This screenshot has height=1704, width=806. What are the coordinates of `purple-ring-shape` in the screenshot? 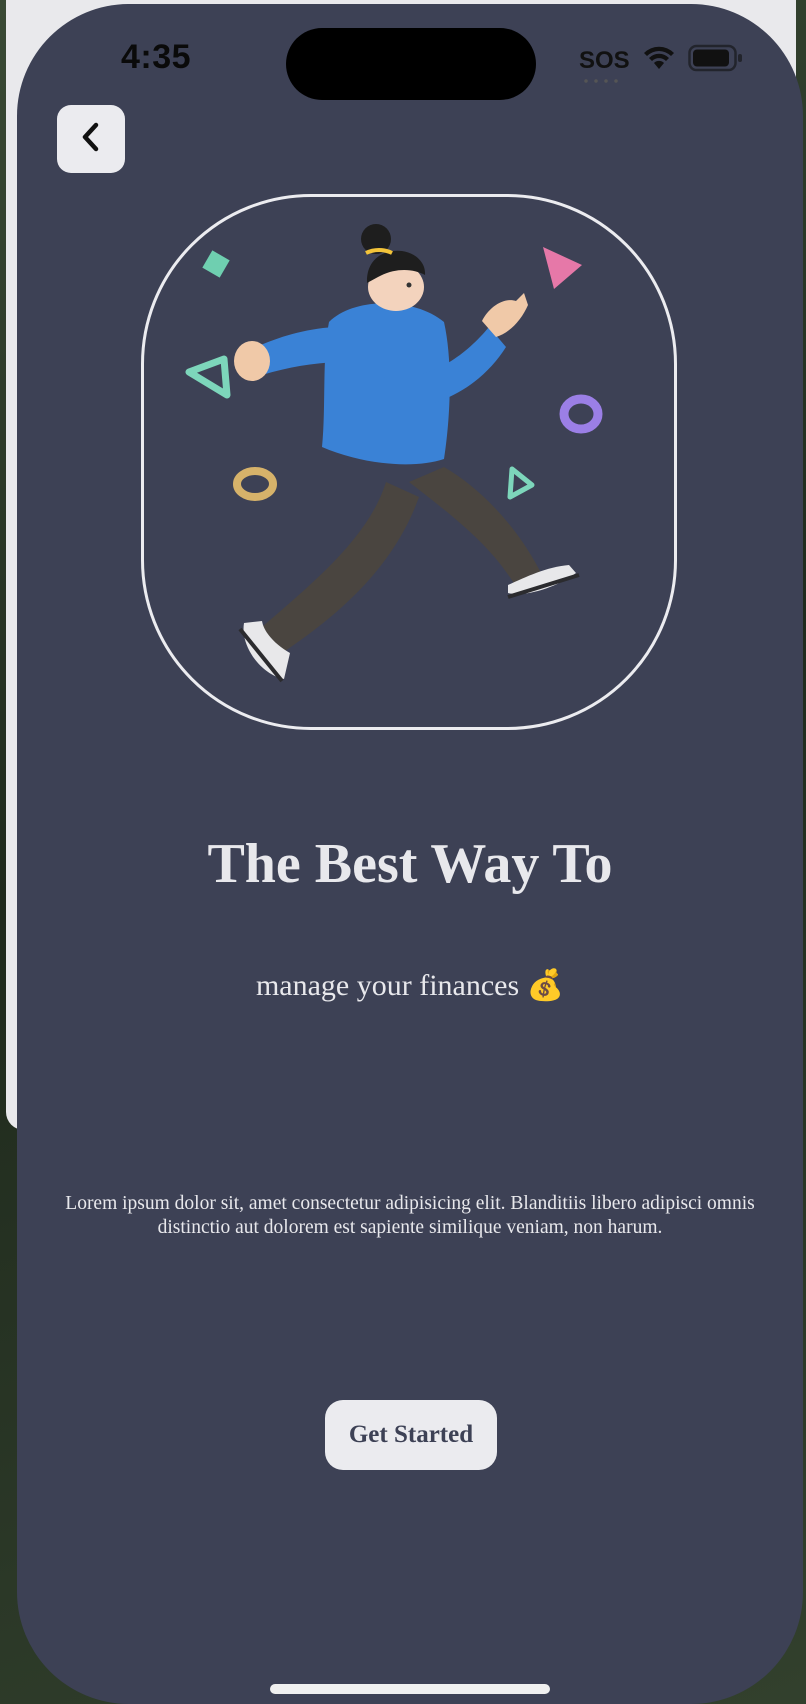 It's located at (581, 414).